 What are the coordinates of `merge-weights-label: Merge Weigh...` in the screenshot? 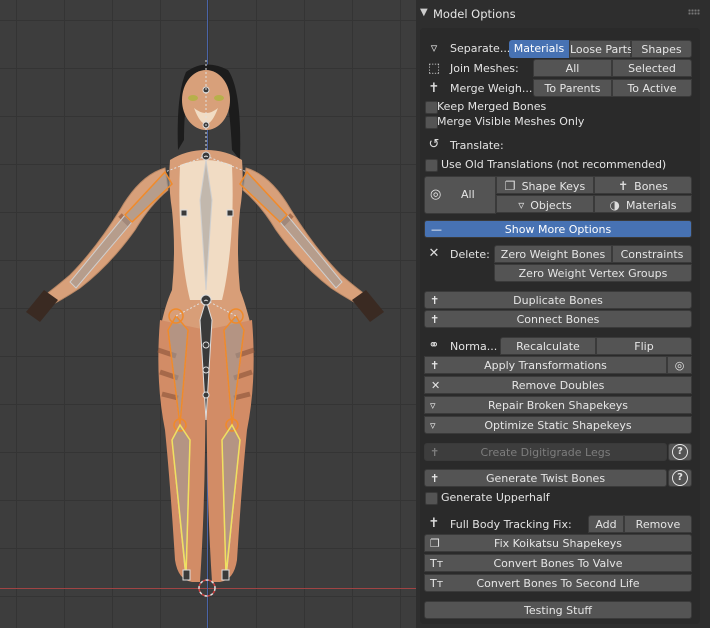 It's located at (491, 88).